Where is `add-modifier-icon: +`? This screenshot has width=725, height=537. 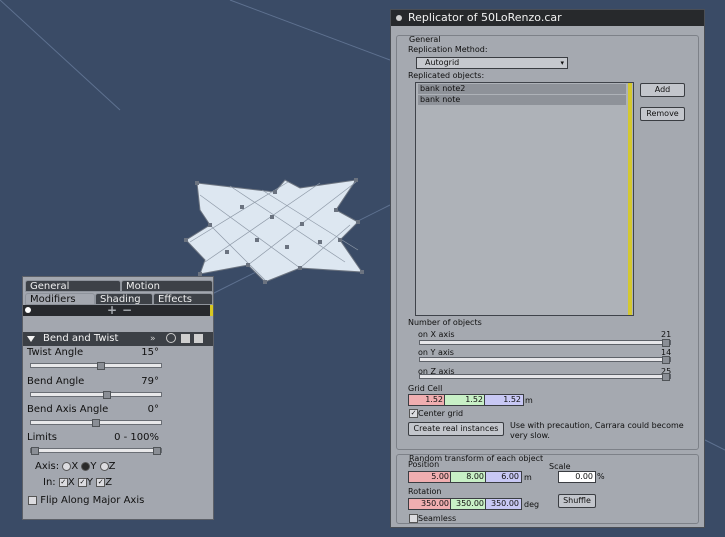
add-modifier-icon: + is located at coordinates (112, 310).